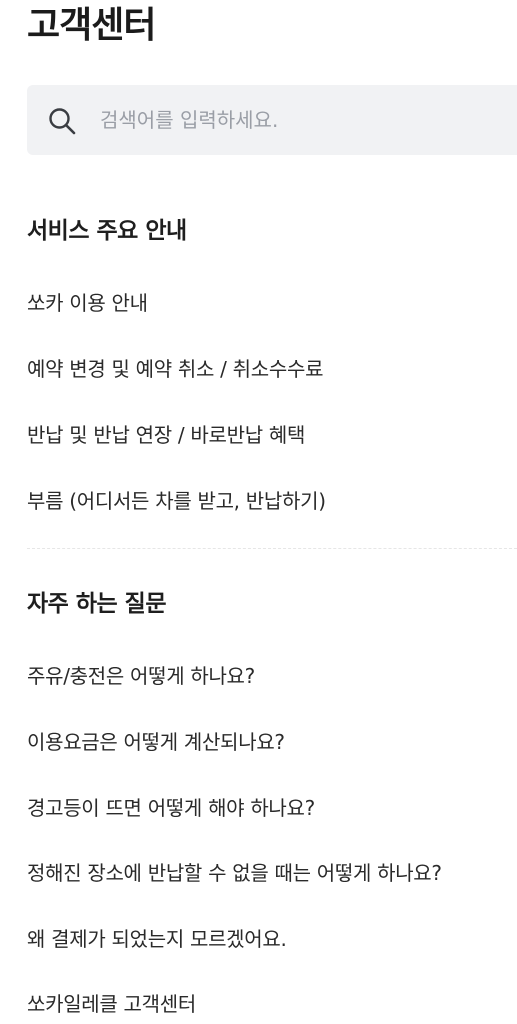 The width and height of the screenshot is (517, 1024). I want to click on service-guide-item-return: 반납 및 반납 연장 / 바로반납 혜택, so click(166, 435).